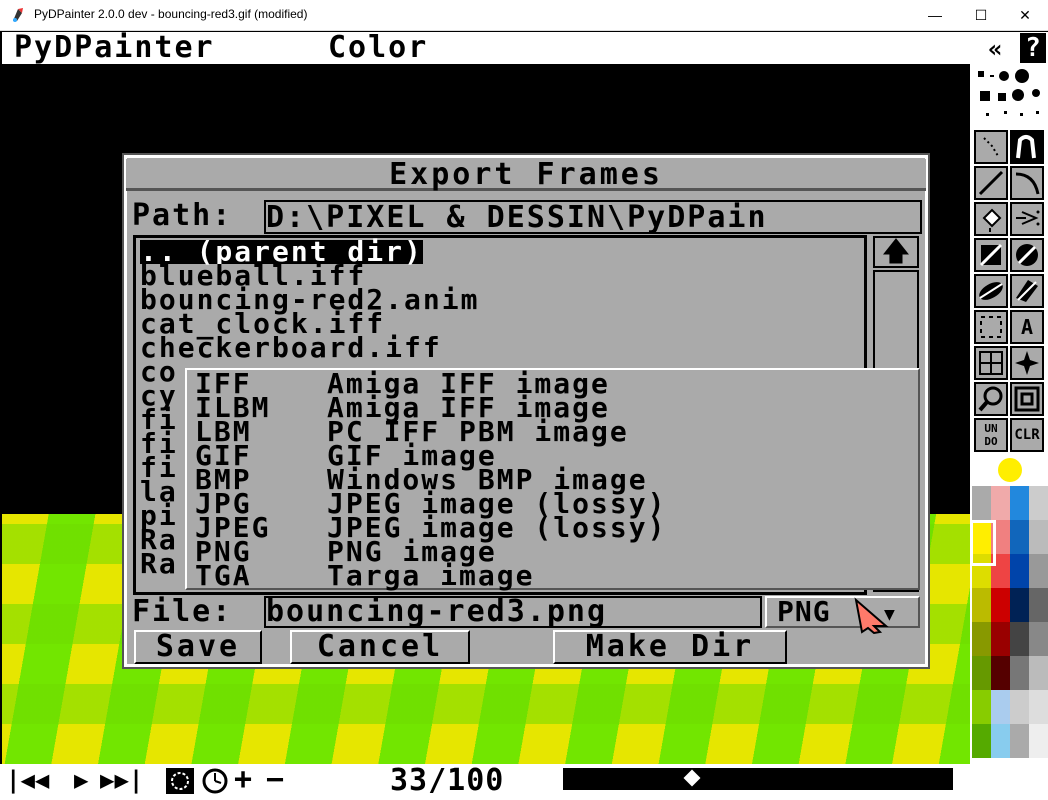 This screenshot has width=1048, height=800. I want to click on maximize-button: ☐, so click(981, 15).